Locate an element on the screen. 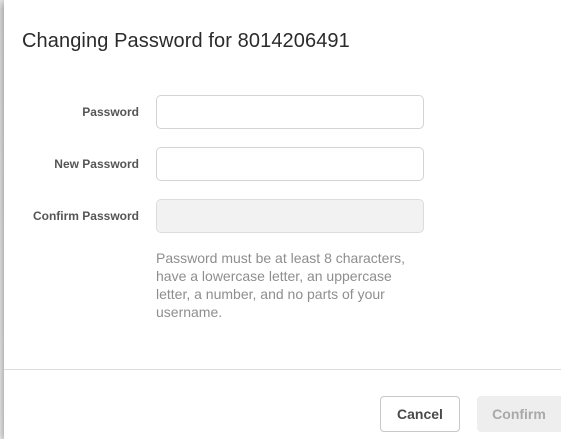 This screenshot has height=439, width=561. new-password-label: New Password is located at coordinates (96, 164).